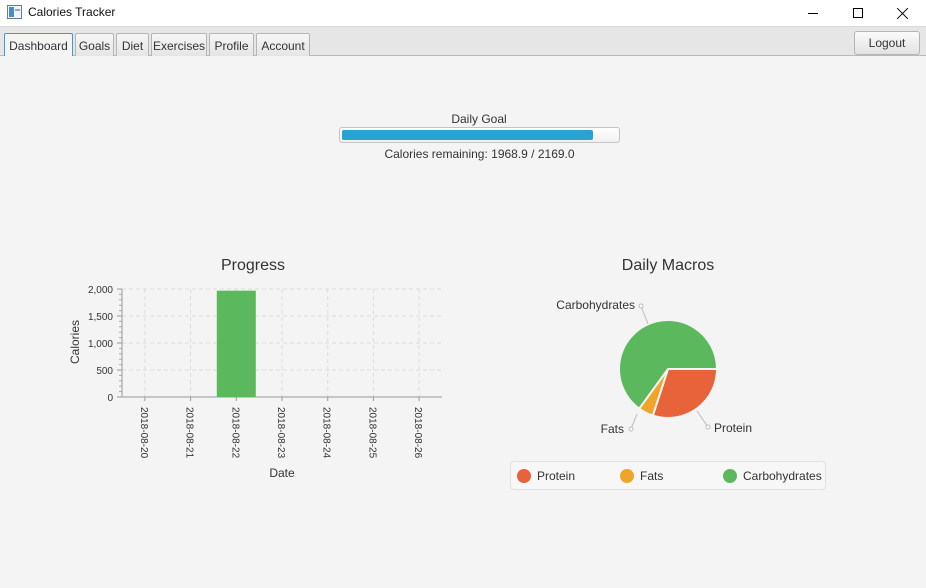  I want to click on macros-legend: Protein Fats Carbohydrates, so click(668, 475).